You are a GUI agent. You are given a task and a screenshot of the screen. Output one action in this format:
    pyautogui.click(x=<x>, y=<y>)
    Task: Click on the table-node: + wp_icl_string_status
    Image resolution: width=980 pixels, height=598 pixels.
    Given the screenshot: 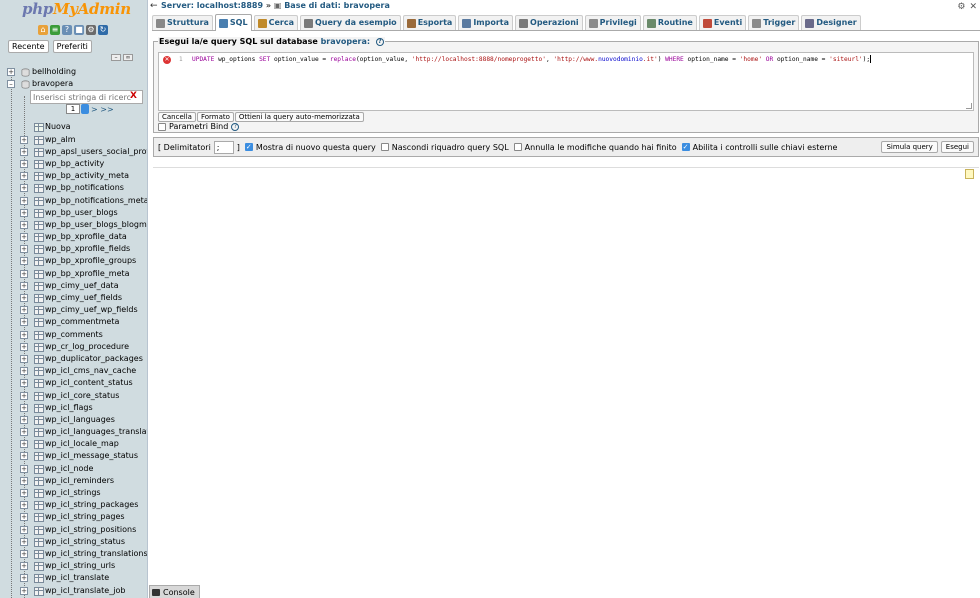 What is the action you would take?
    pyautogui.click(x=73, y=542)
    